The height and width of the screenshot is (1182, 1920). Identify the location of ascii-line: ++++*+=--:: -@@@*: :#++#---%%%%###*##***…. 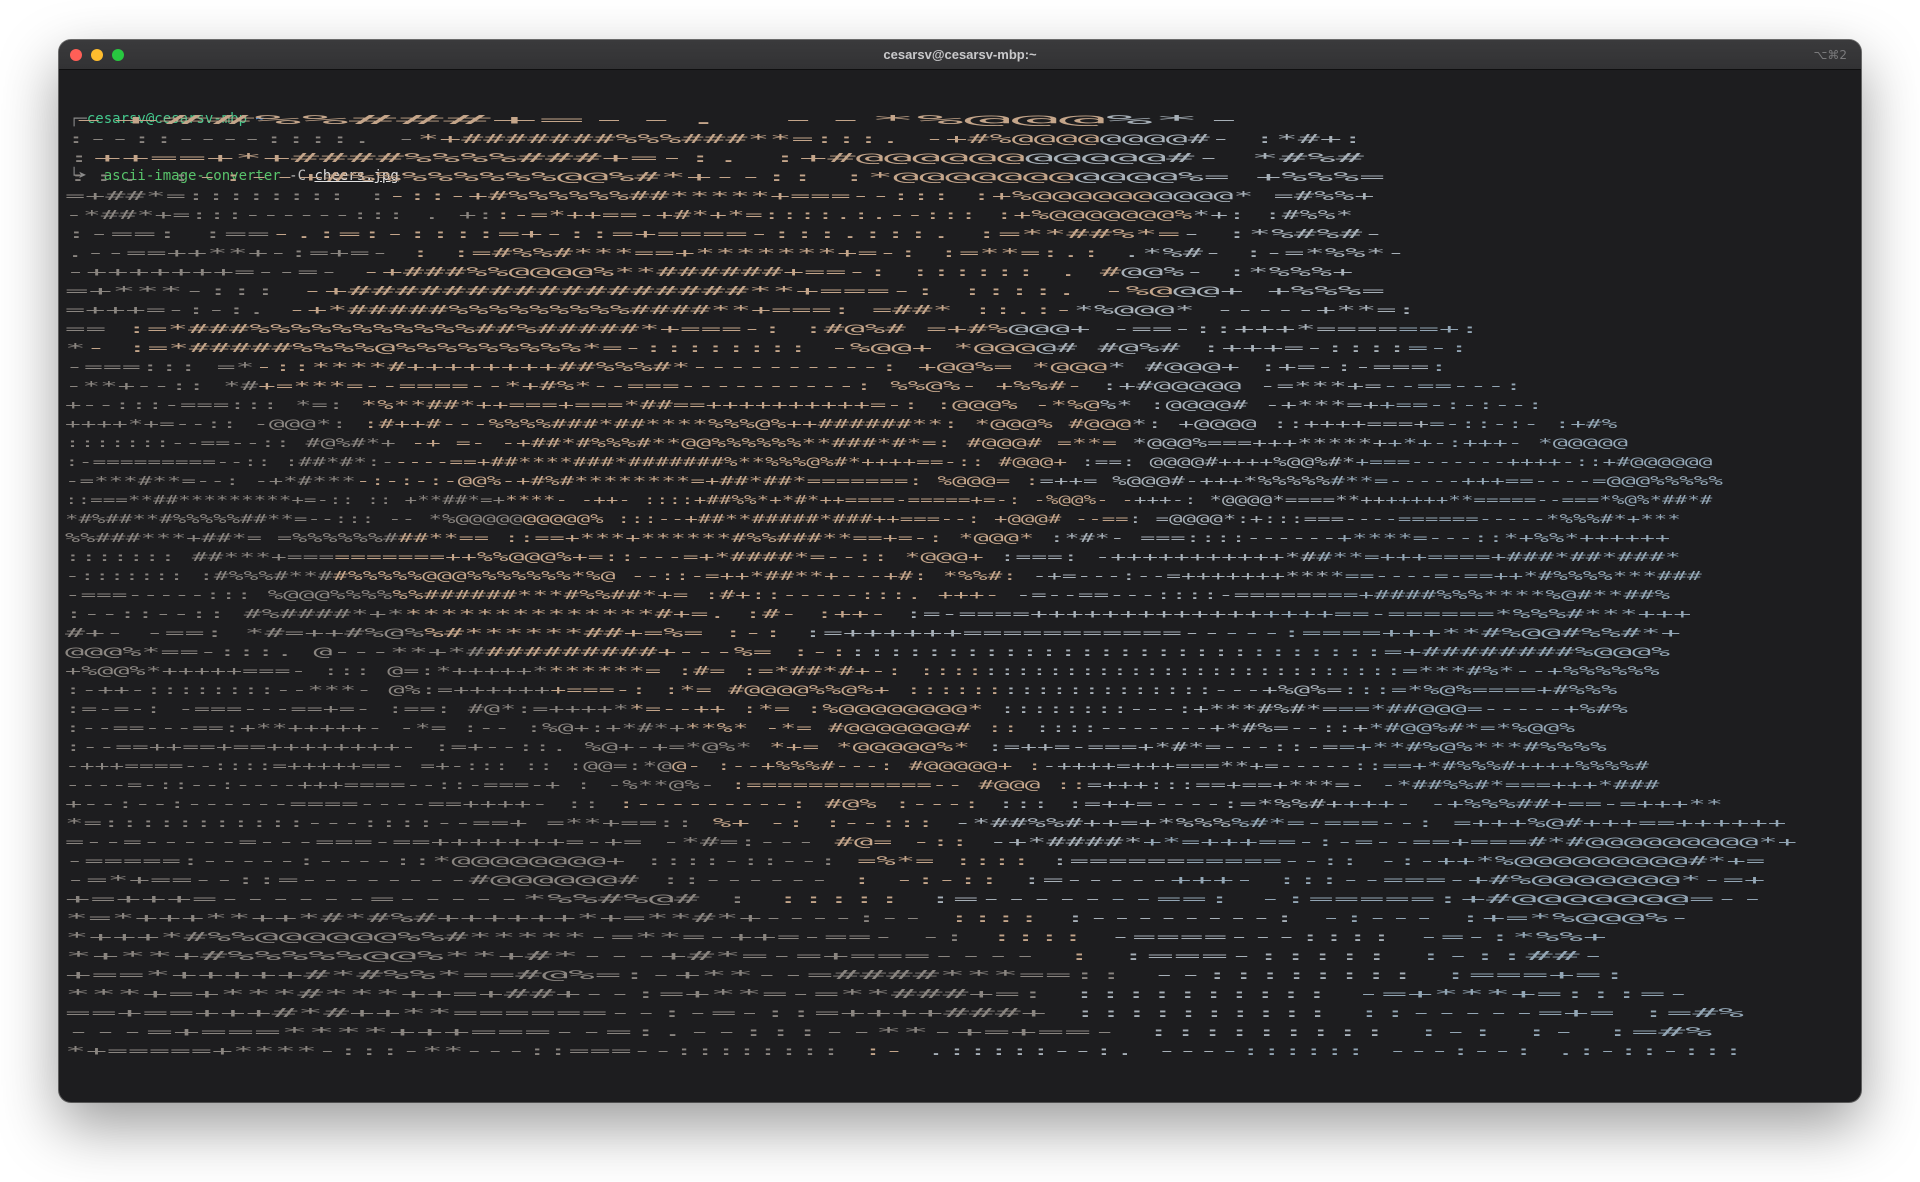
(842, 424).